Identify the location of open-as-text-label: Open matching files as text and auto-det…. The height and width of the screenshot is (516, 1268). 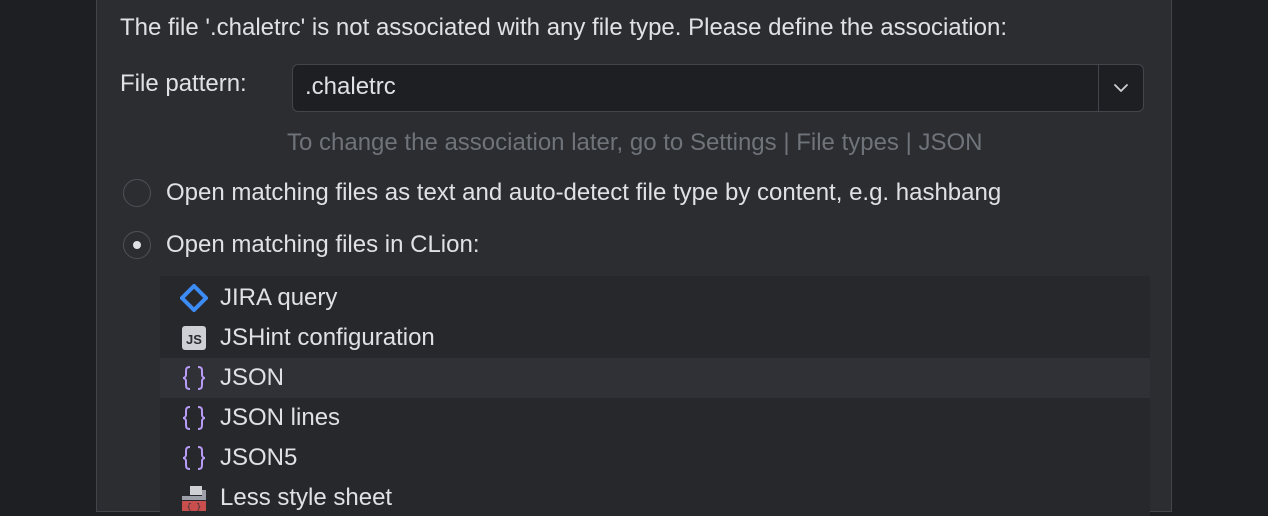
(583, 193).